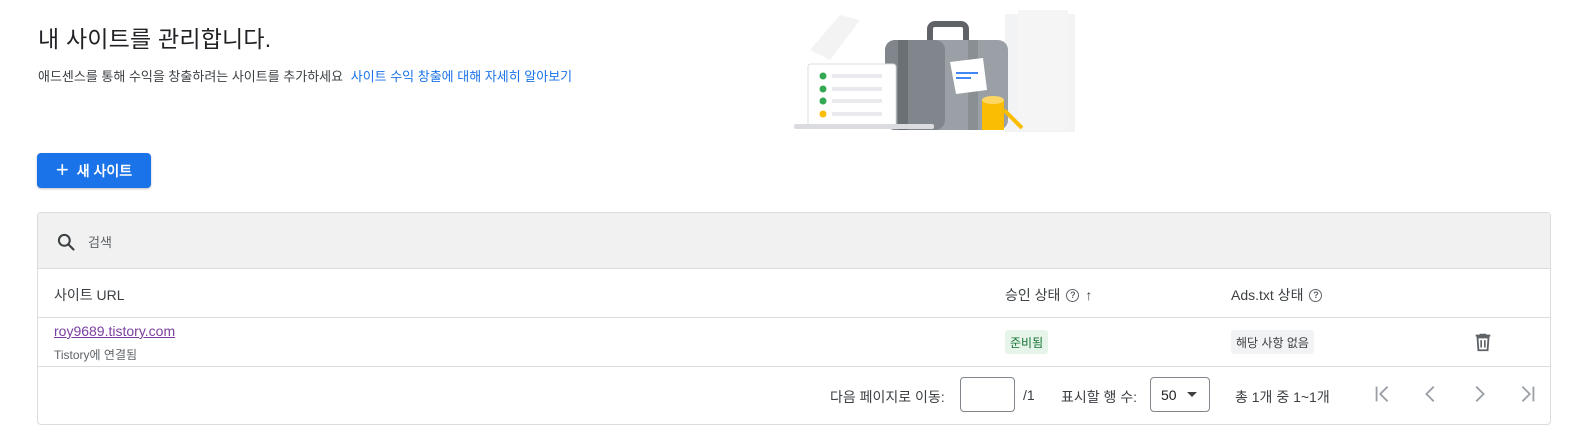 This screenshot has width=1571, height=441. What do you see at coordinates (1191, 394) in the screenshot?
I see `caret-down-icon` at bounding box center [1191, 394].